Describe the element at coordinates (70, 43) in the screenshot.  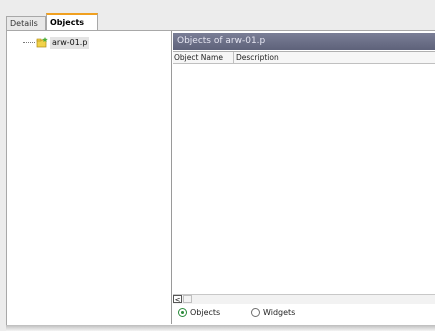
I see `tree-item-label: arw-01.p` at that location.